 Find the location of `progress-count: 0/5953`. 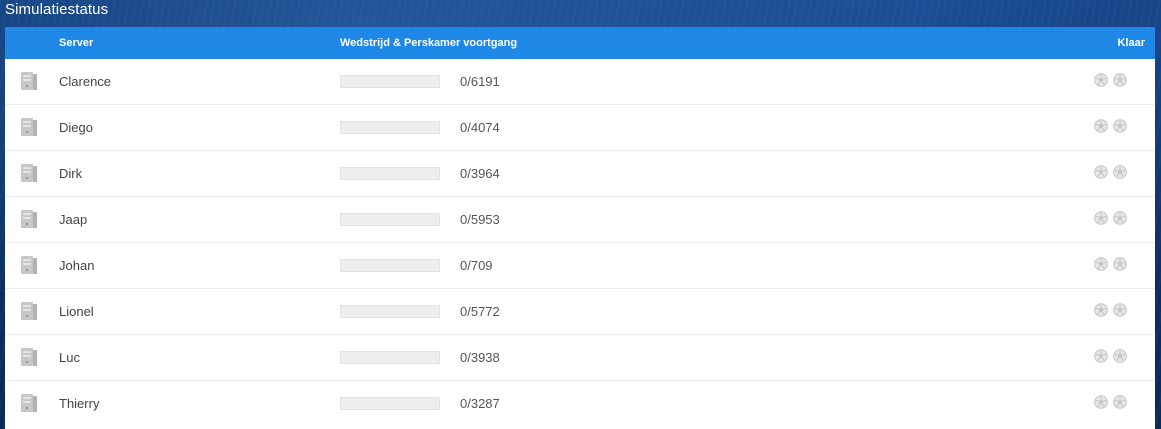

progress-count: 0/5953 is located at coordinates (480, 219).